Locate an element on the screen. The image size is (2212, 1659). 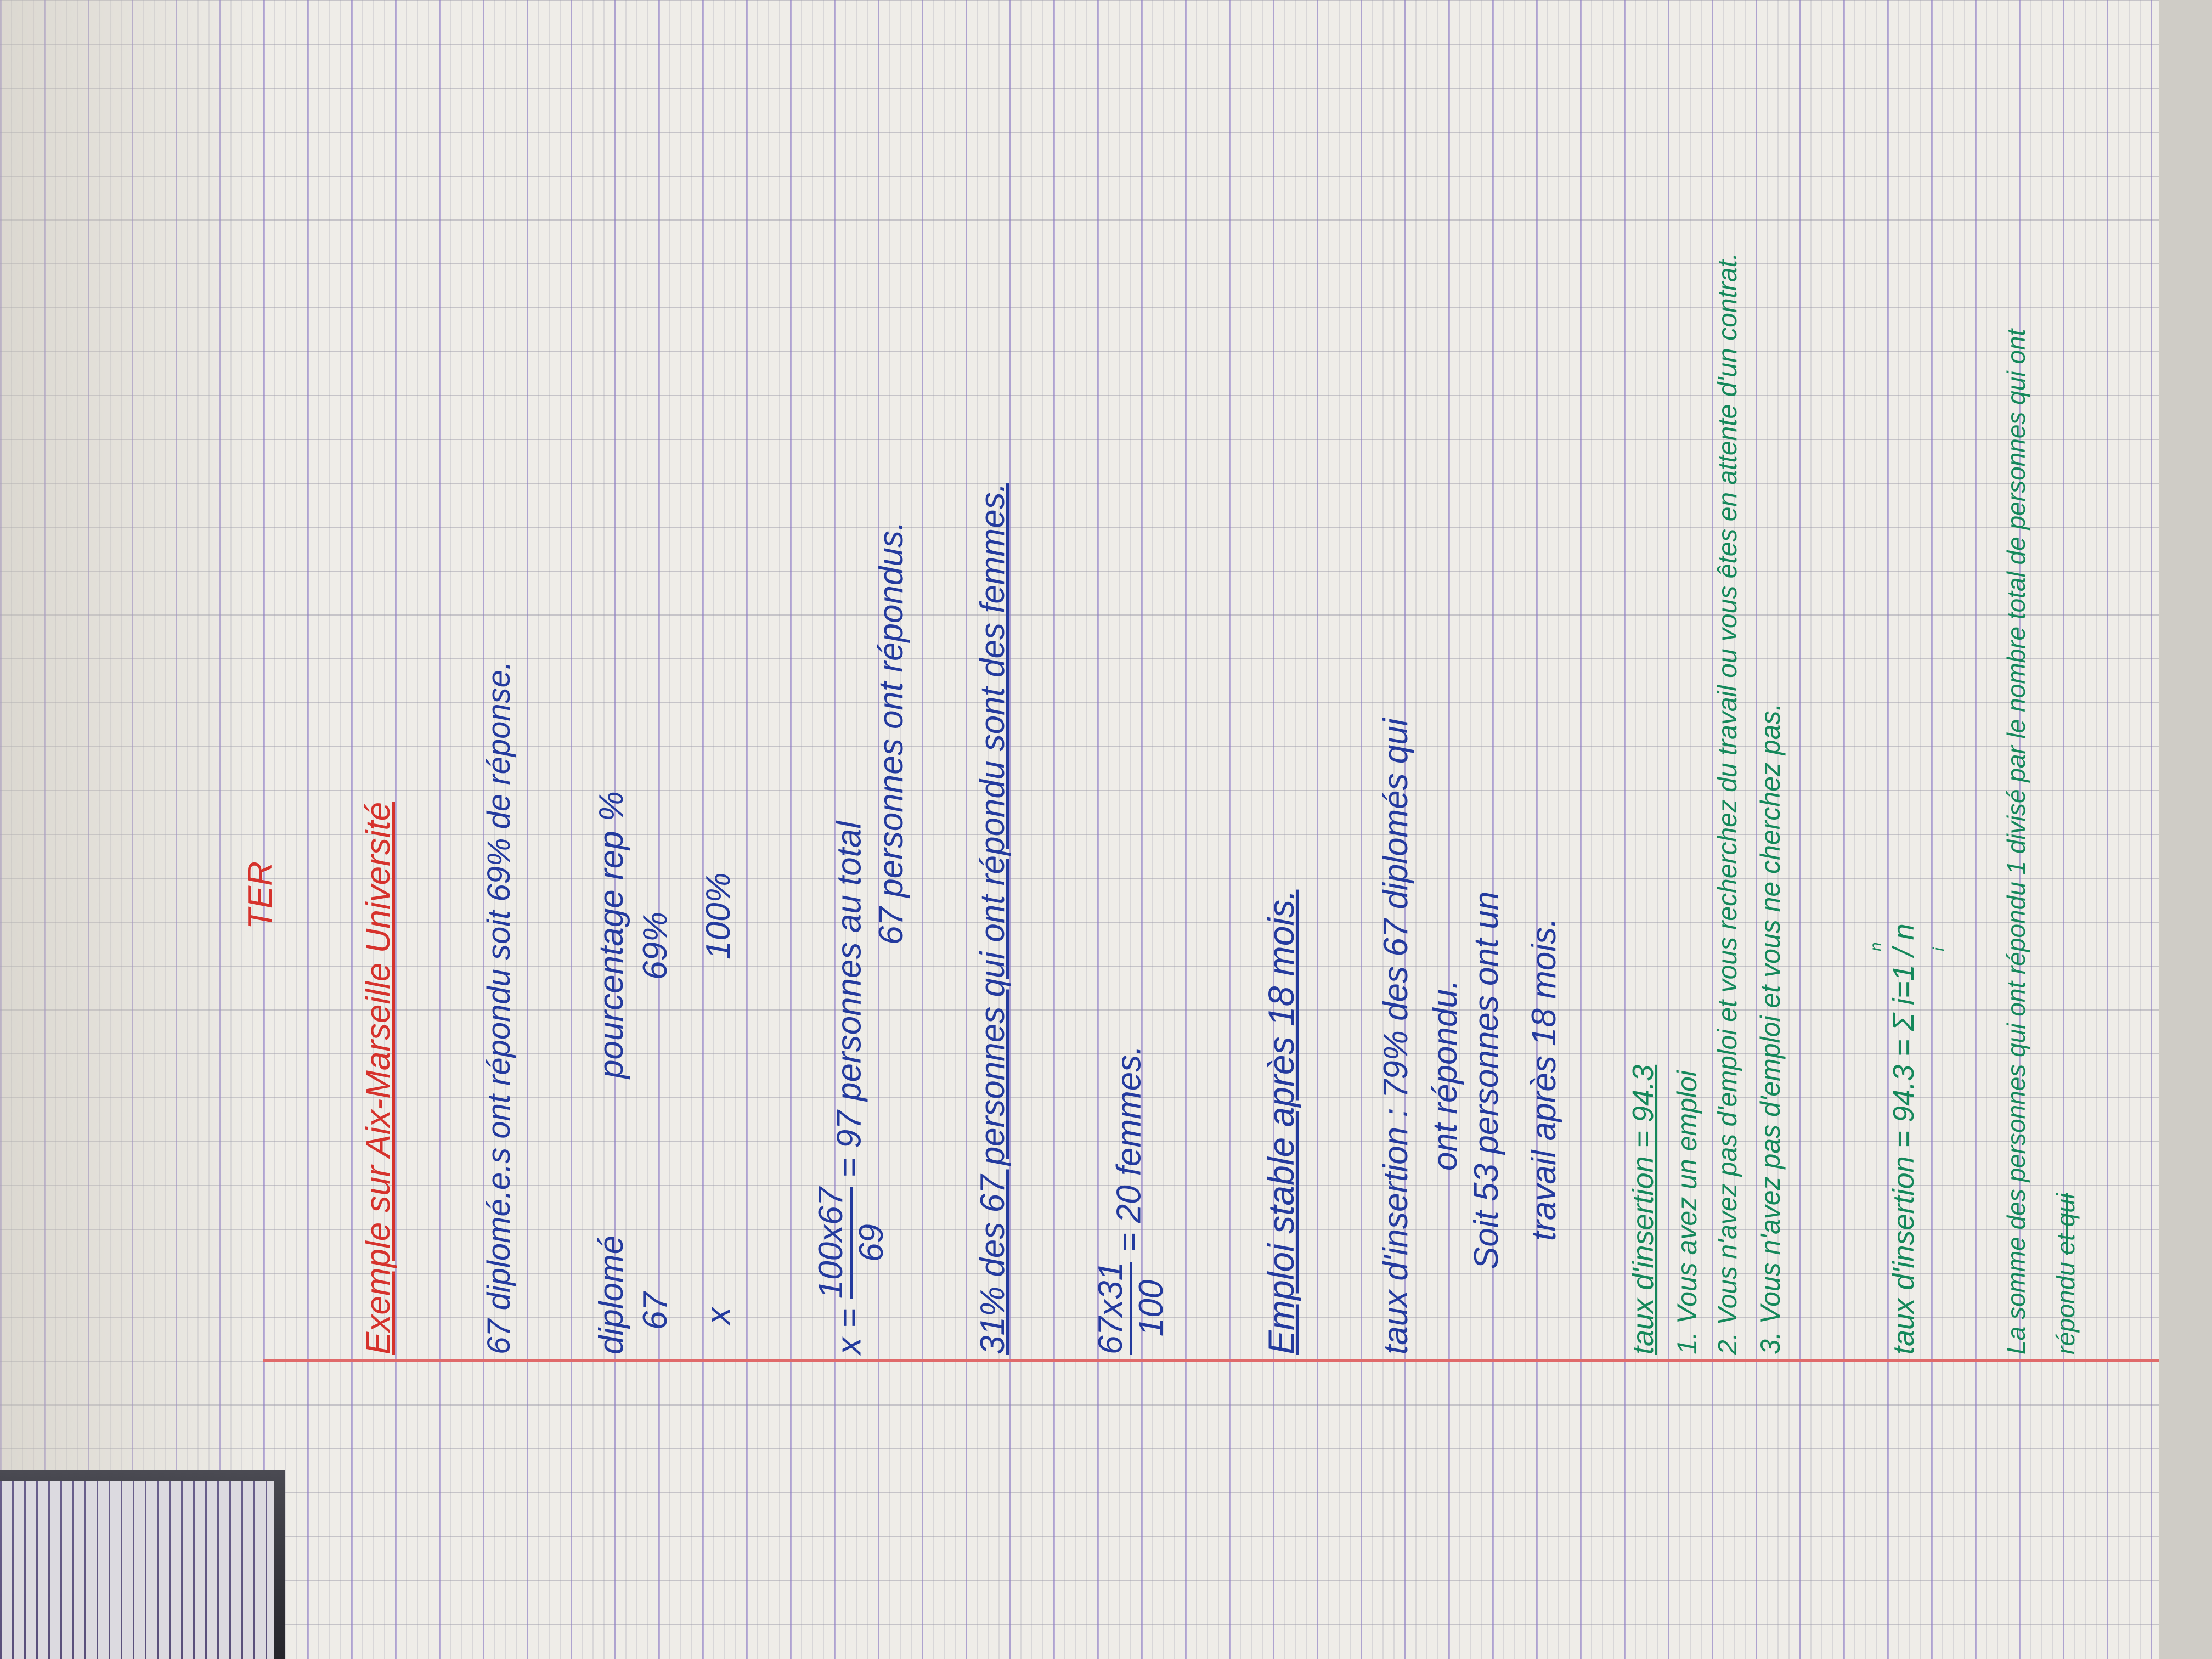
numerator: 100x67 is located at coordinates (833, 1243).